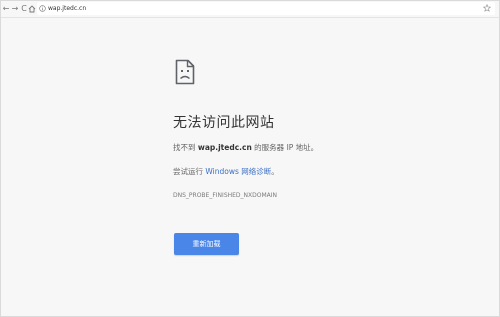 Image resolution: width=500 pixels, height=317 pixels. What do you see at coordinates (224, 123) in the screenshot?
I see `error-title: 无法访问此网站` at bounding box center [224, 123].